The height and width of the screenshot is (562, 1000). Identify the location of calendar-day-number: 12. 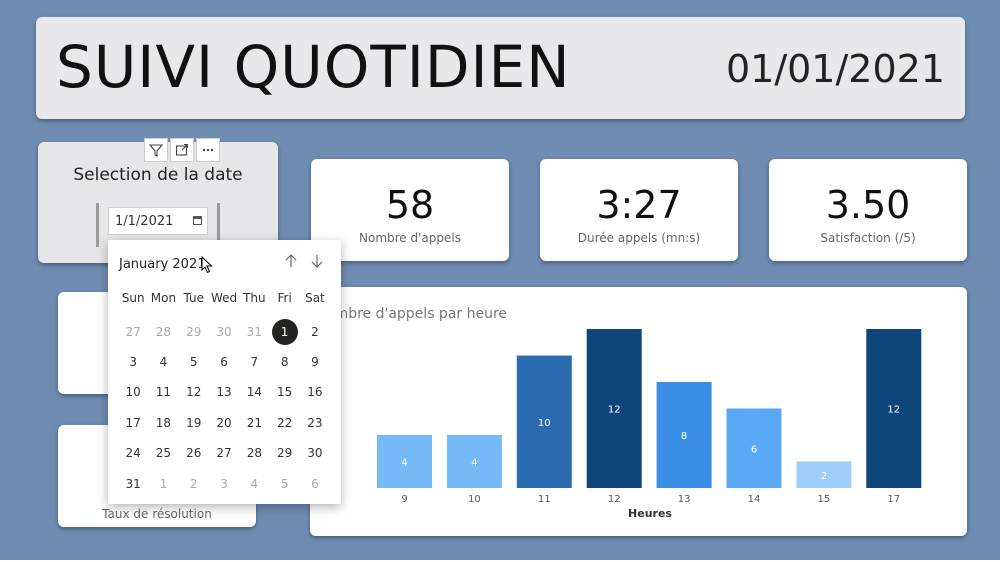
(194, 392).